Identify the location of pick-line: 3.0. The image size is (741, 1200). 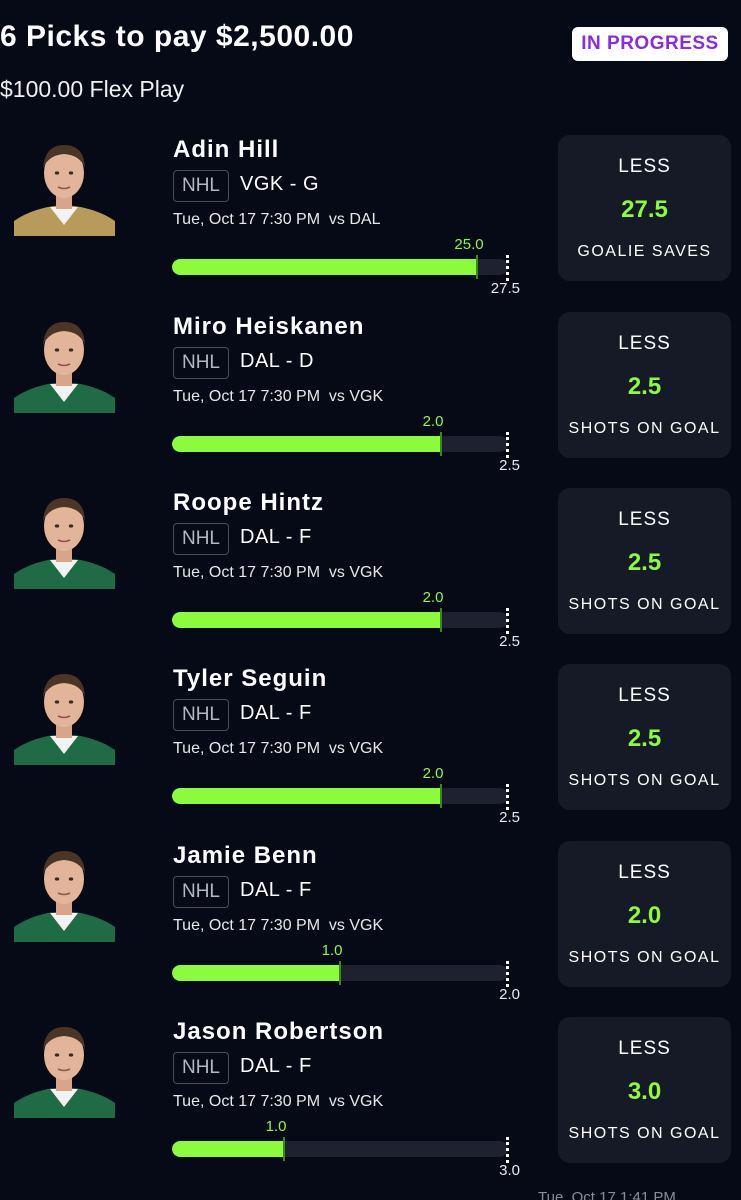
(644, 1091).